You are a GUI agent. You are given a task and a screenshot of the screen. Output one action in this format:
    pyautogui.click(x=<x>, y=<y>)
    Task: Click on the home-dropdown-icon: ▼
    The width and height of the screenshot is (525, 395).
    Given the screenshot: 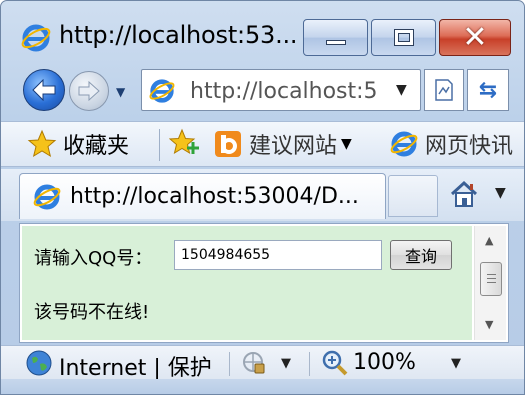 What is the action you would take?
    pyautogui.click(x=500, y=193)
    